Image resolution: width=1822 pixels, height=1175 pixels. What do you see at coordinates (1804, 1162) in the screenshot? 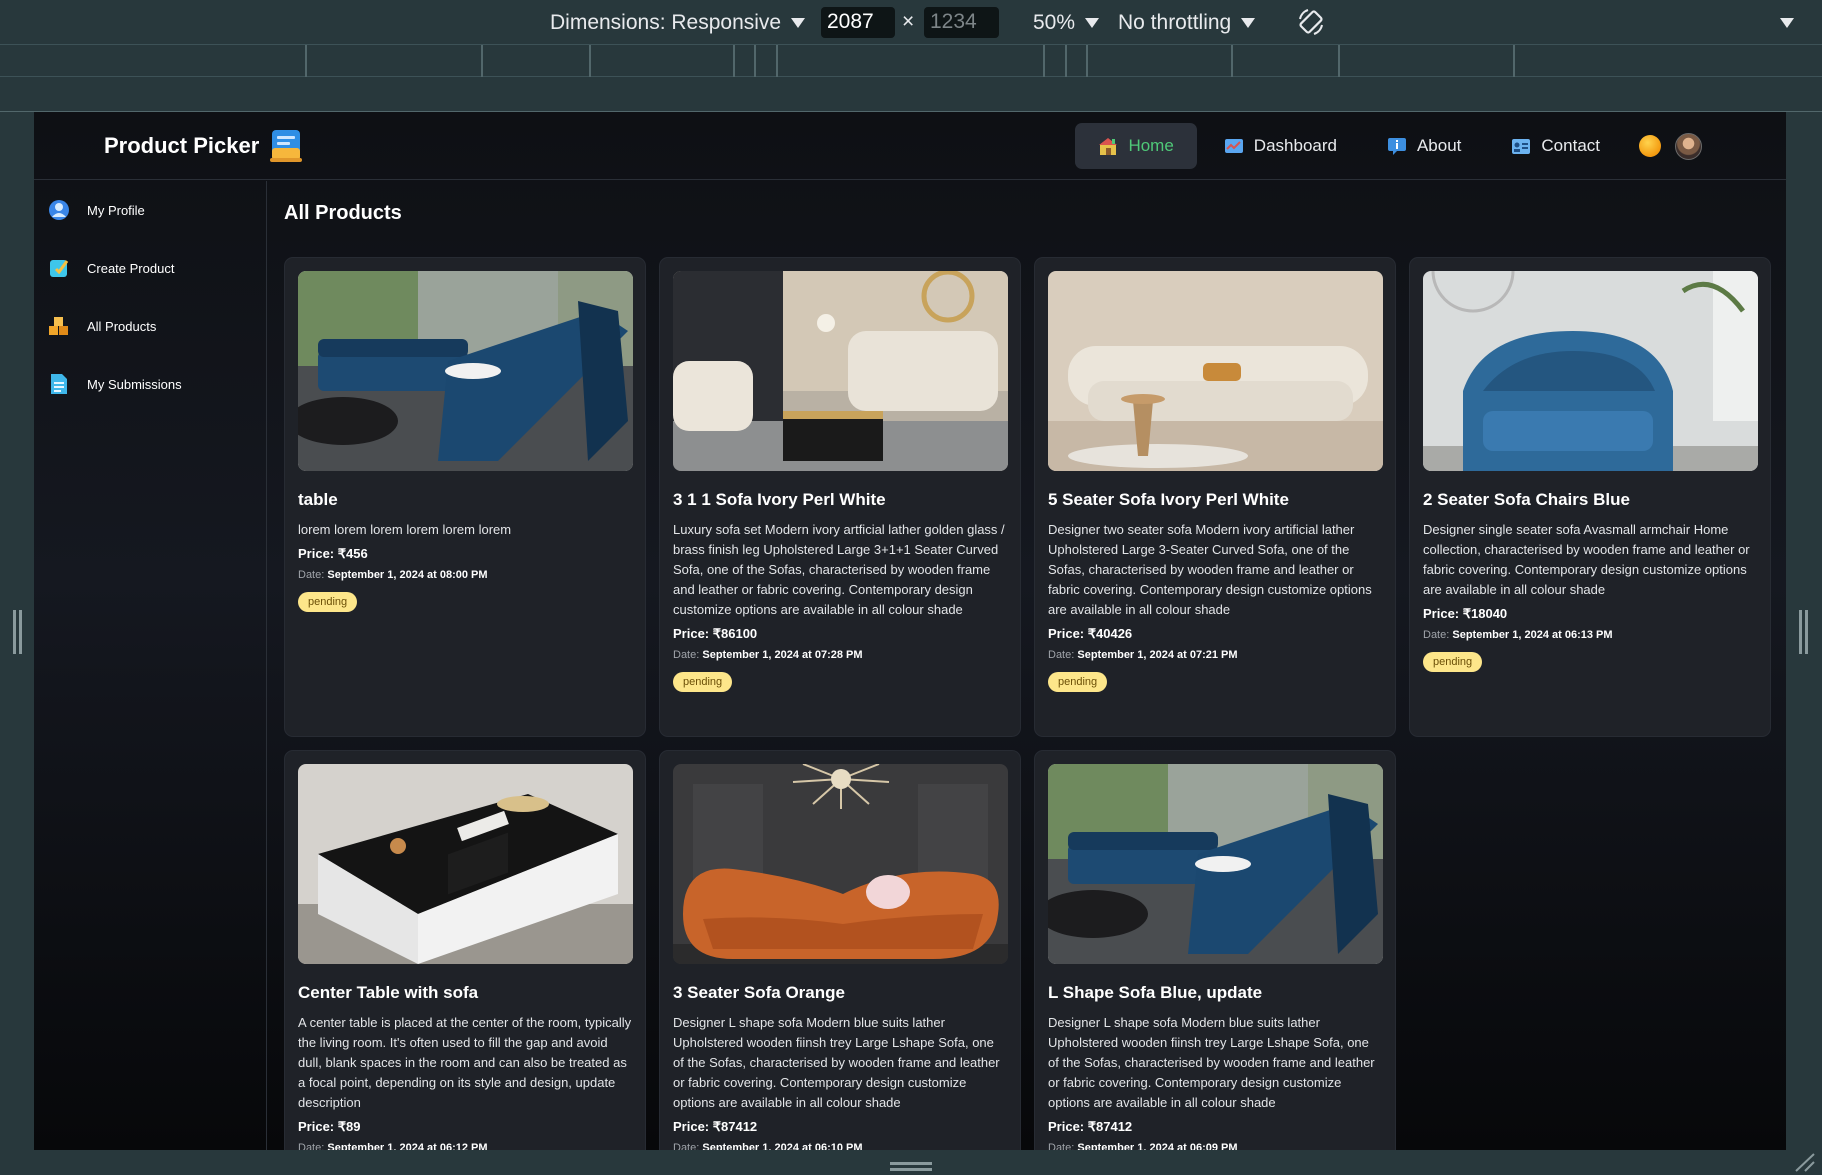
I see `corner-resize-icon` at bounding box center [1804, 1162].